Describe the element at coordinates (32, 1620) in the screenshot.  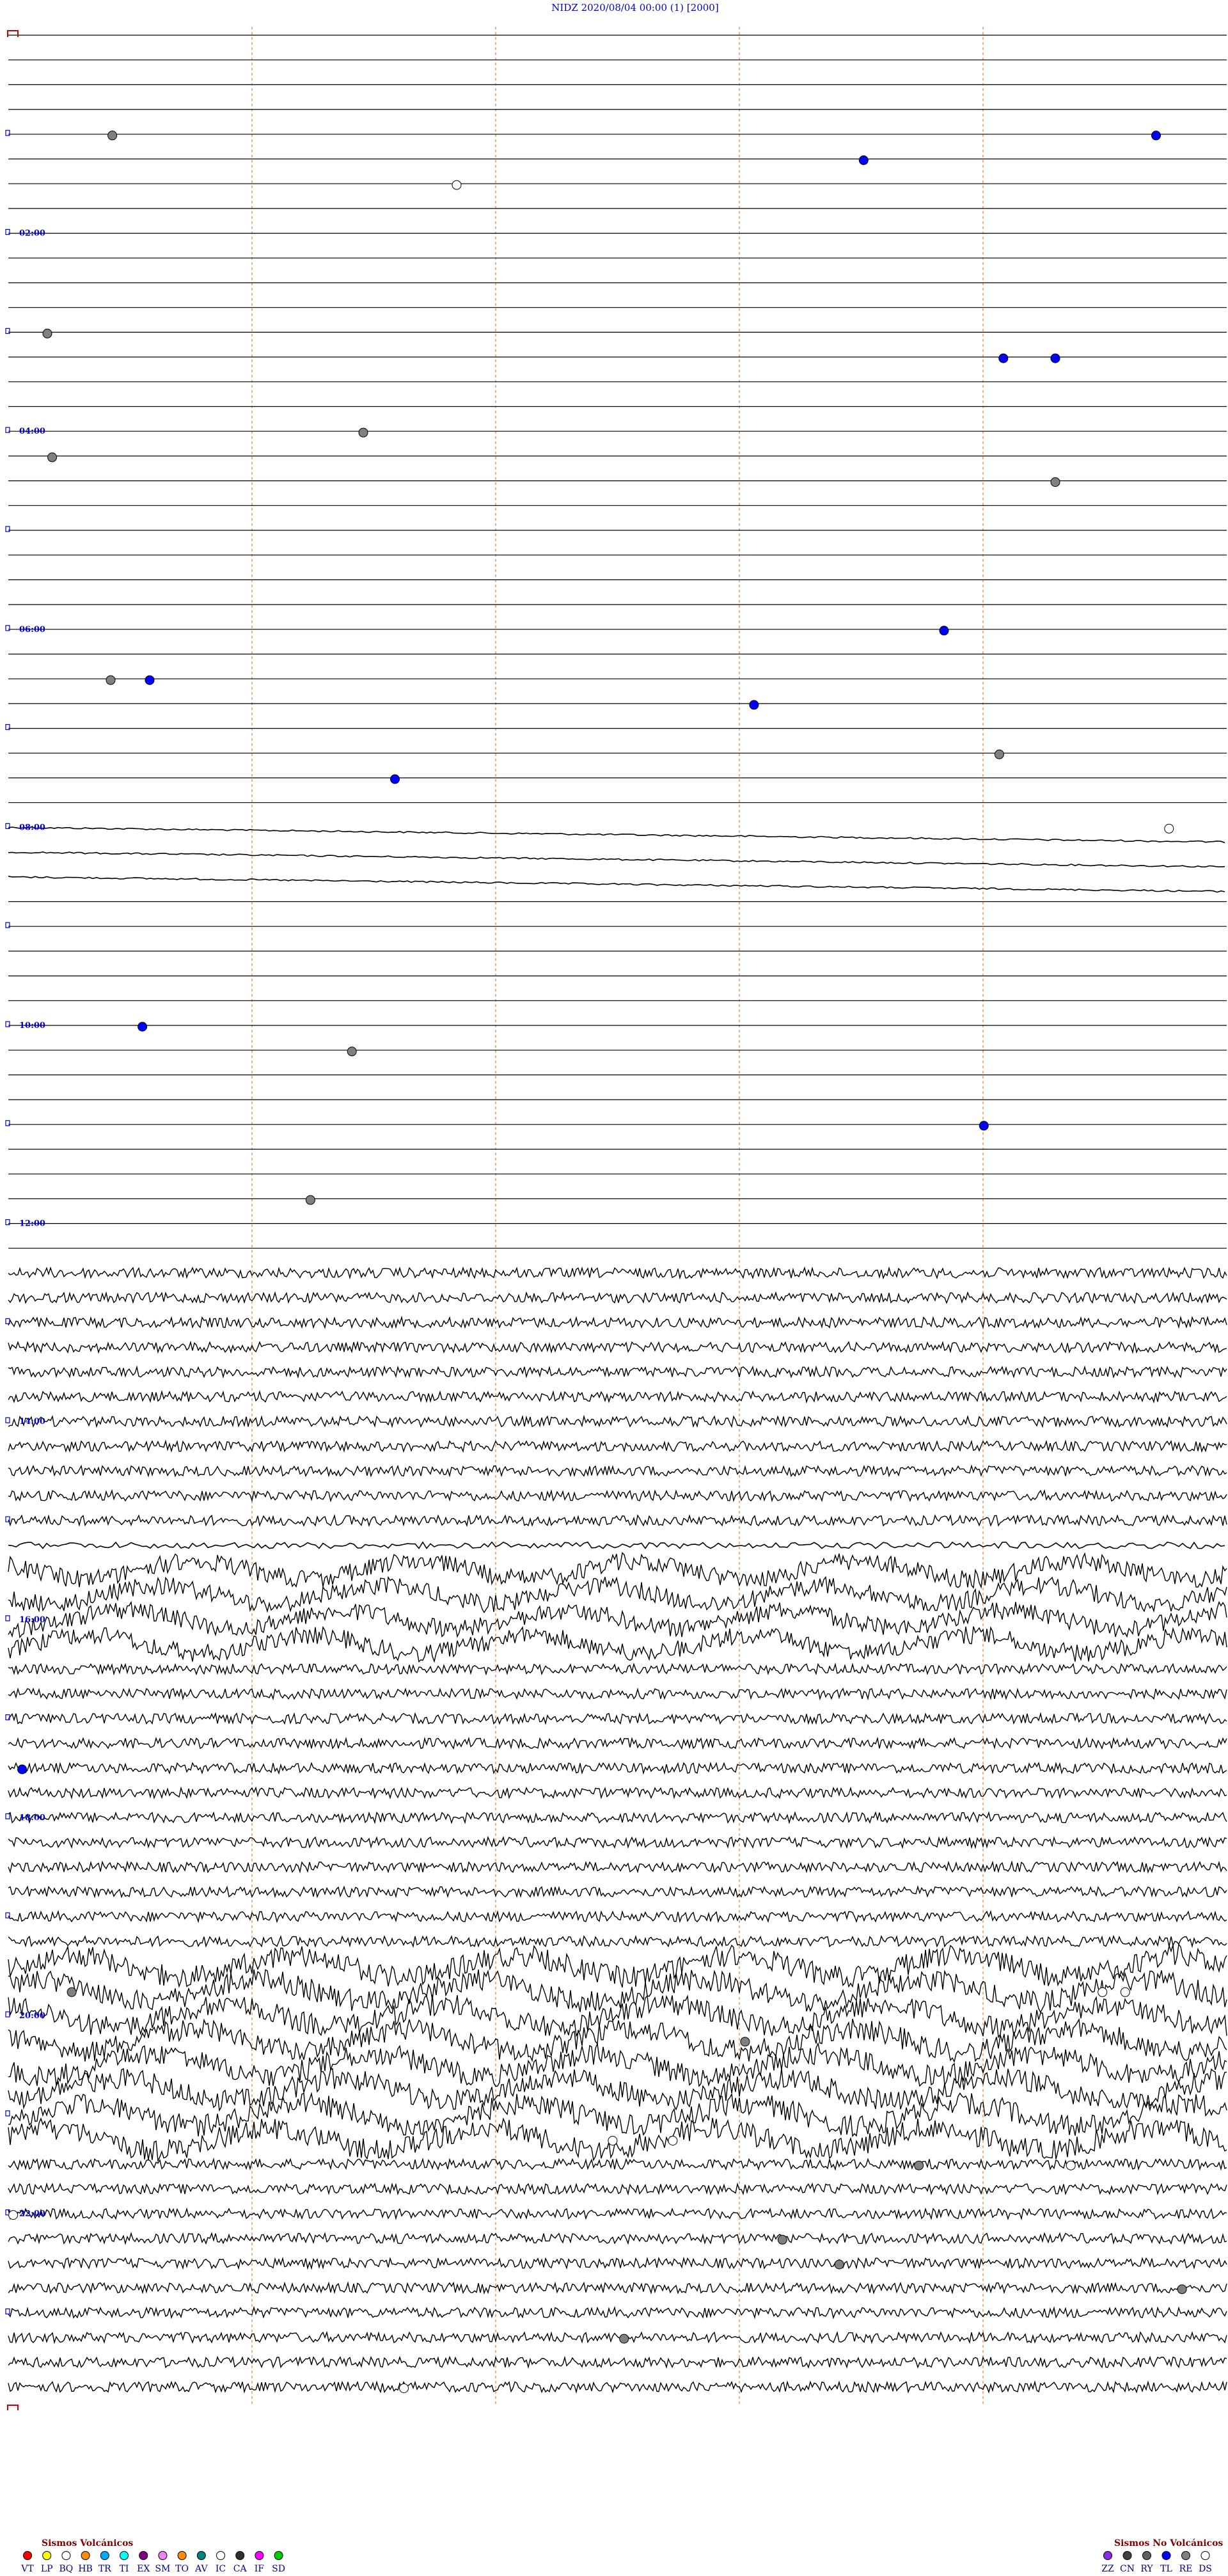
I see `hour-label: 16:00` at that location.